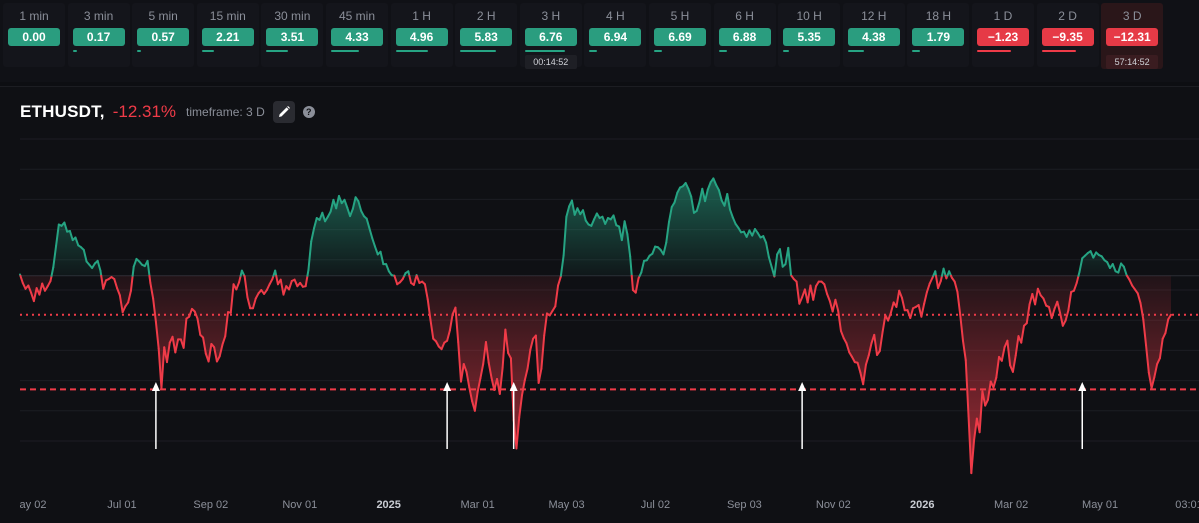  What do you see at coordinates (1100, 505) in the screenshot?
I see `x-tick-label: May 01` at bounding box center [1100, 505].